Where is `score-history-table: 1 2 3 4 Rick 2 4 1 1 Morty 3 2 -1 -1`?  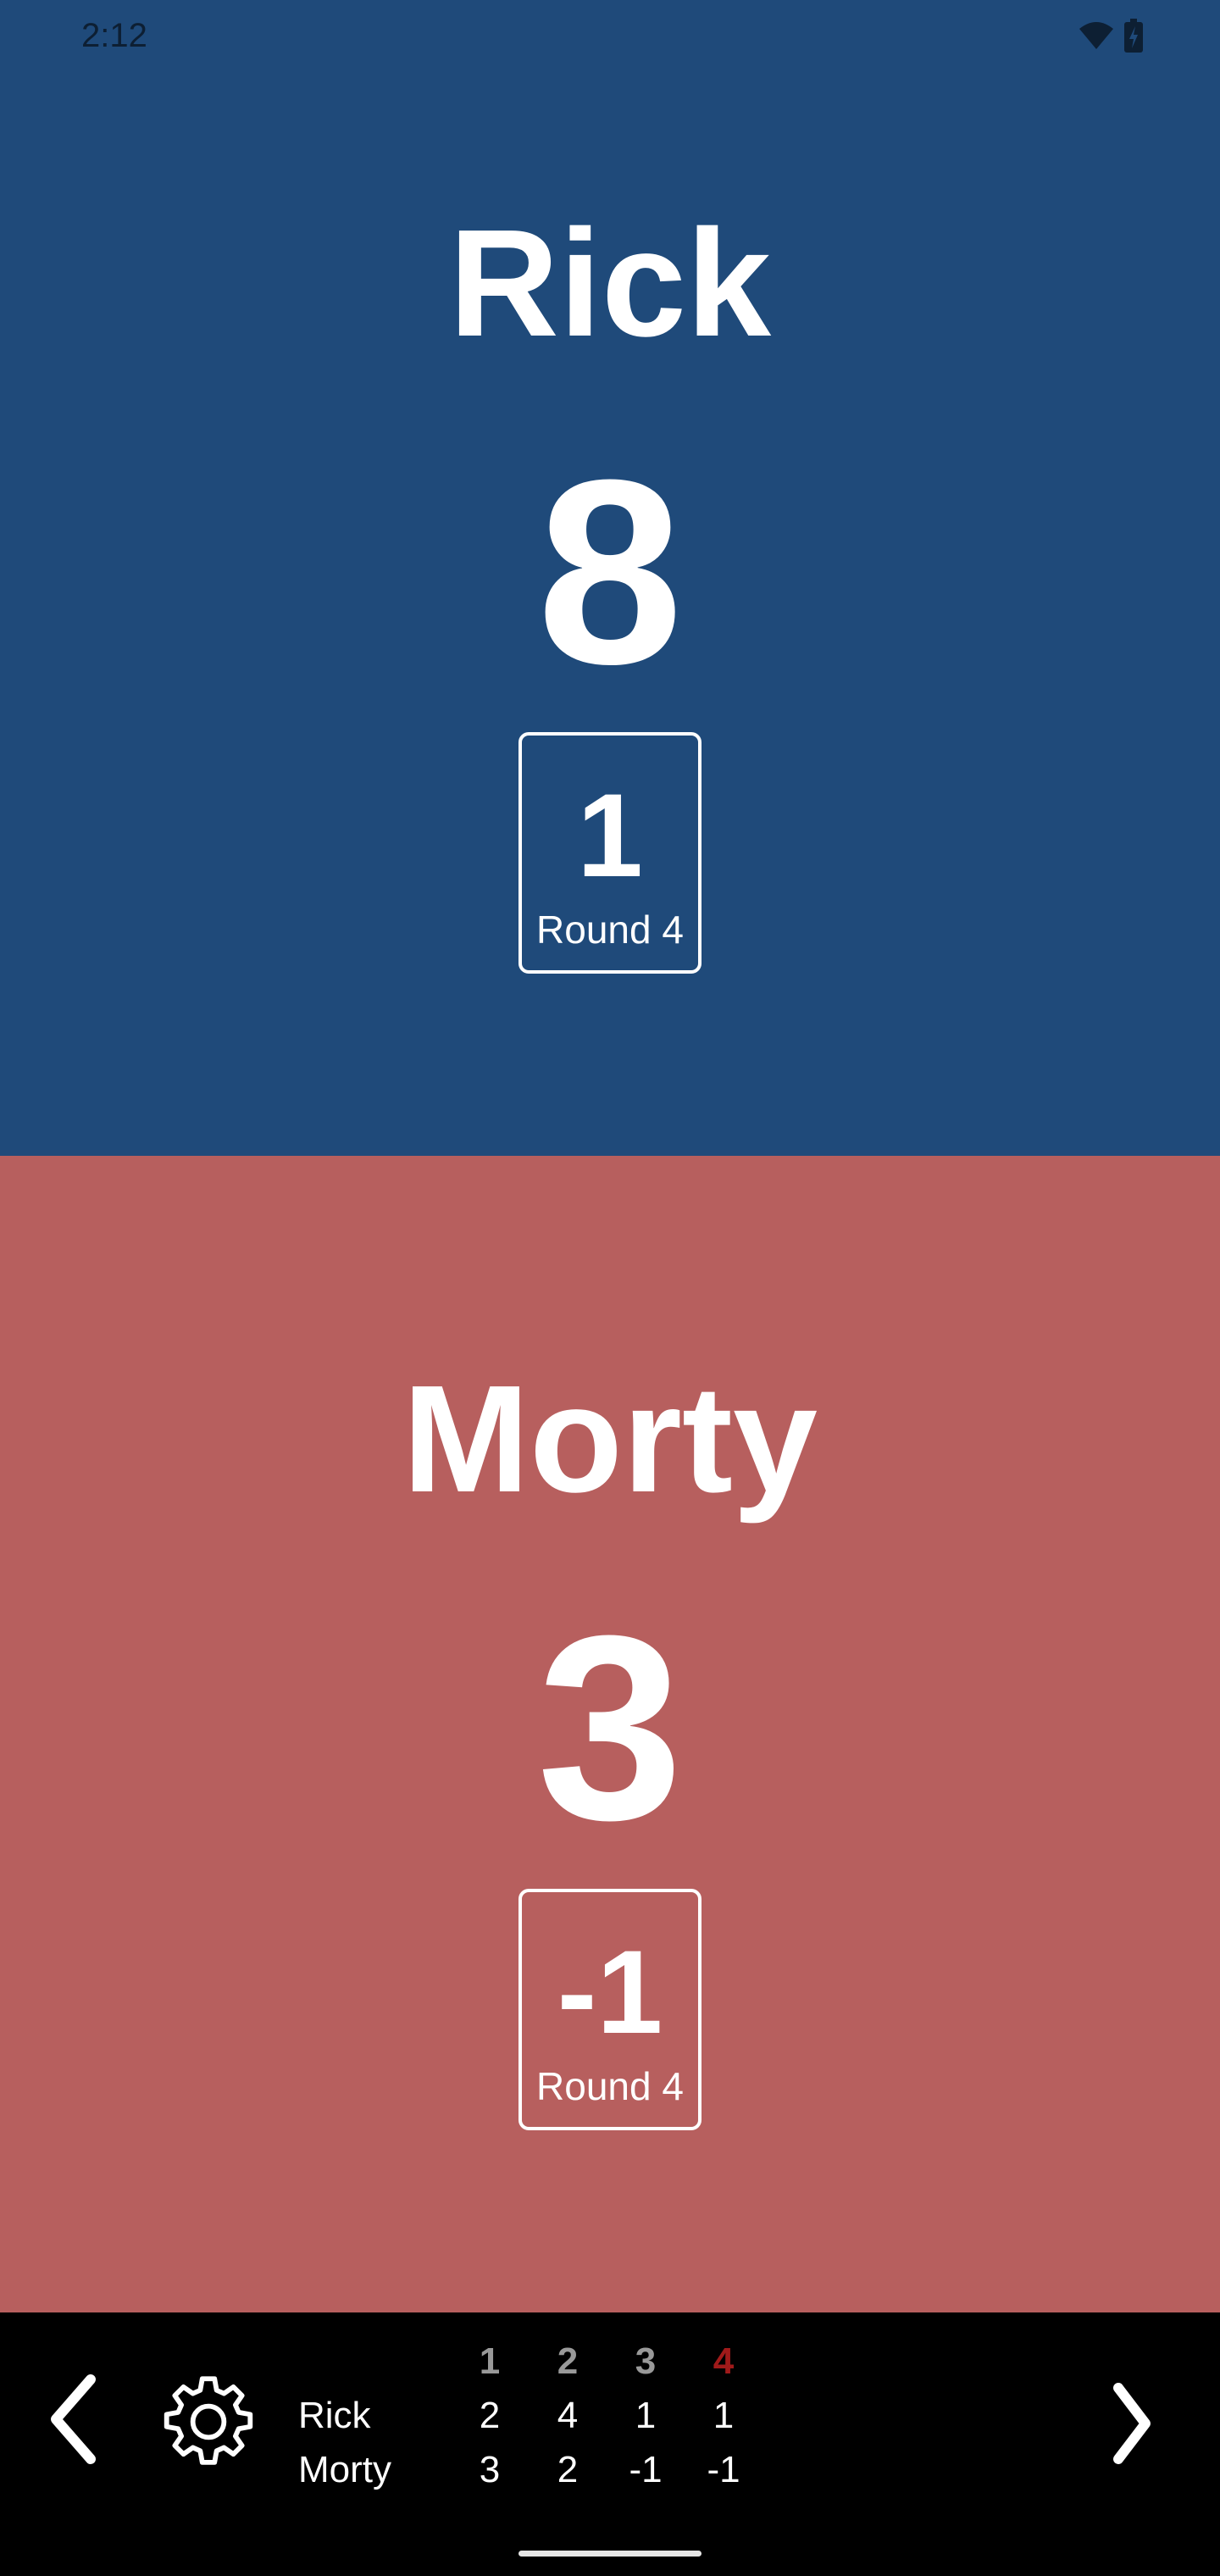 score-history-table: 1 2 3 4 Rick 2 4 1 1 Morty 3 2 -1 -1 is located at coordinates (525, 2415).